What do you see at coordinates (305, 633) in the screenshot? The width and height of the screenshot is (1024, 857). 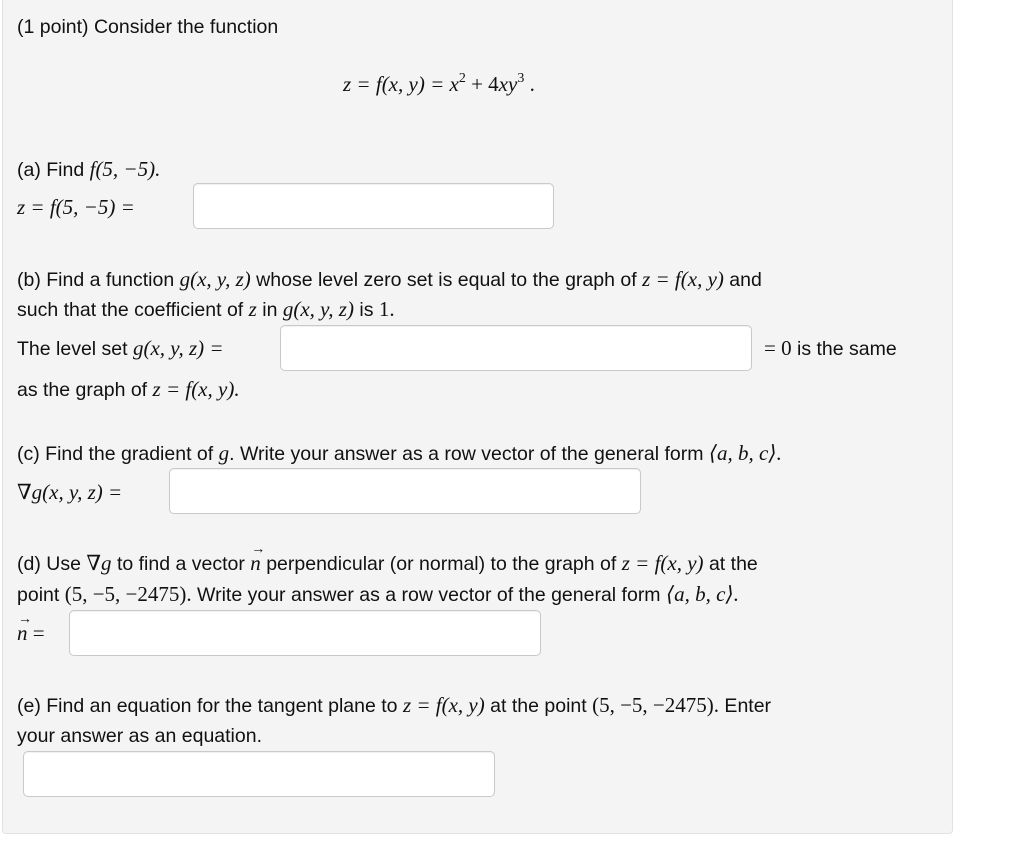 I see `part-d-answer-input` at bounding box center [305, 633].